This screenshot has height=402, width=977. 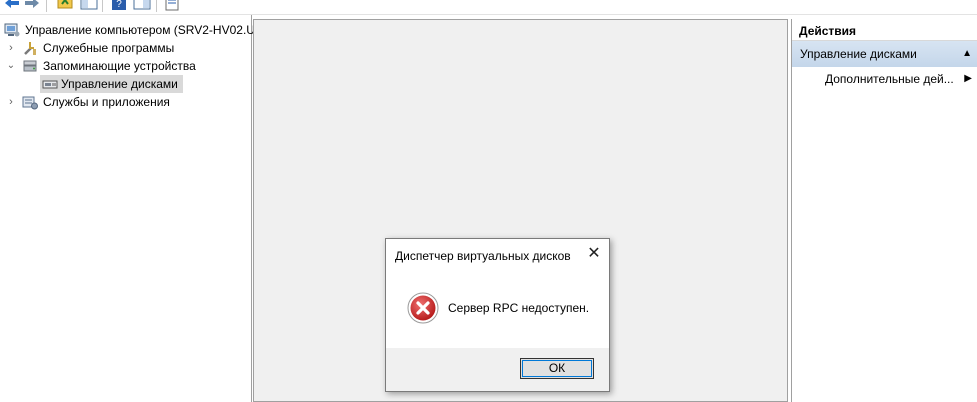 What do you see at coordinates (106, 102) in the screenshot?
I see `tree-item-label: Службы и приложения` at bounding box center [106, 102].